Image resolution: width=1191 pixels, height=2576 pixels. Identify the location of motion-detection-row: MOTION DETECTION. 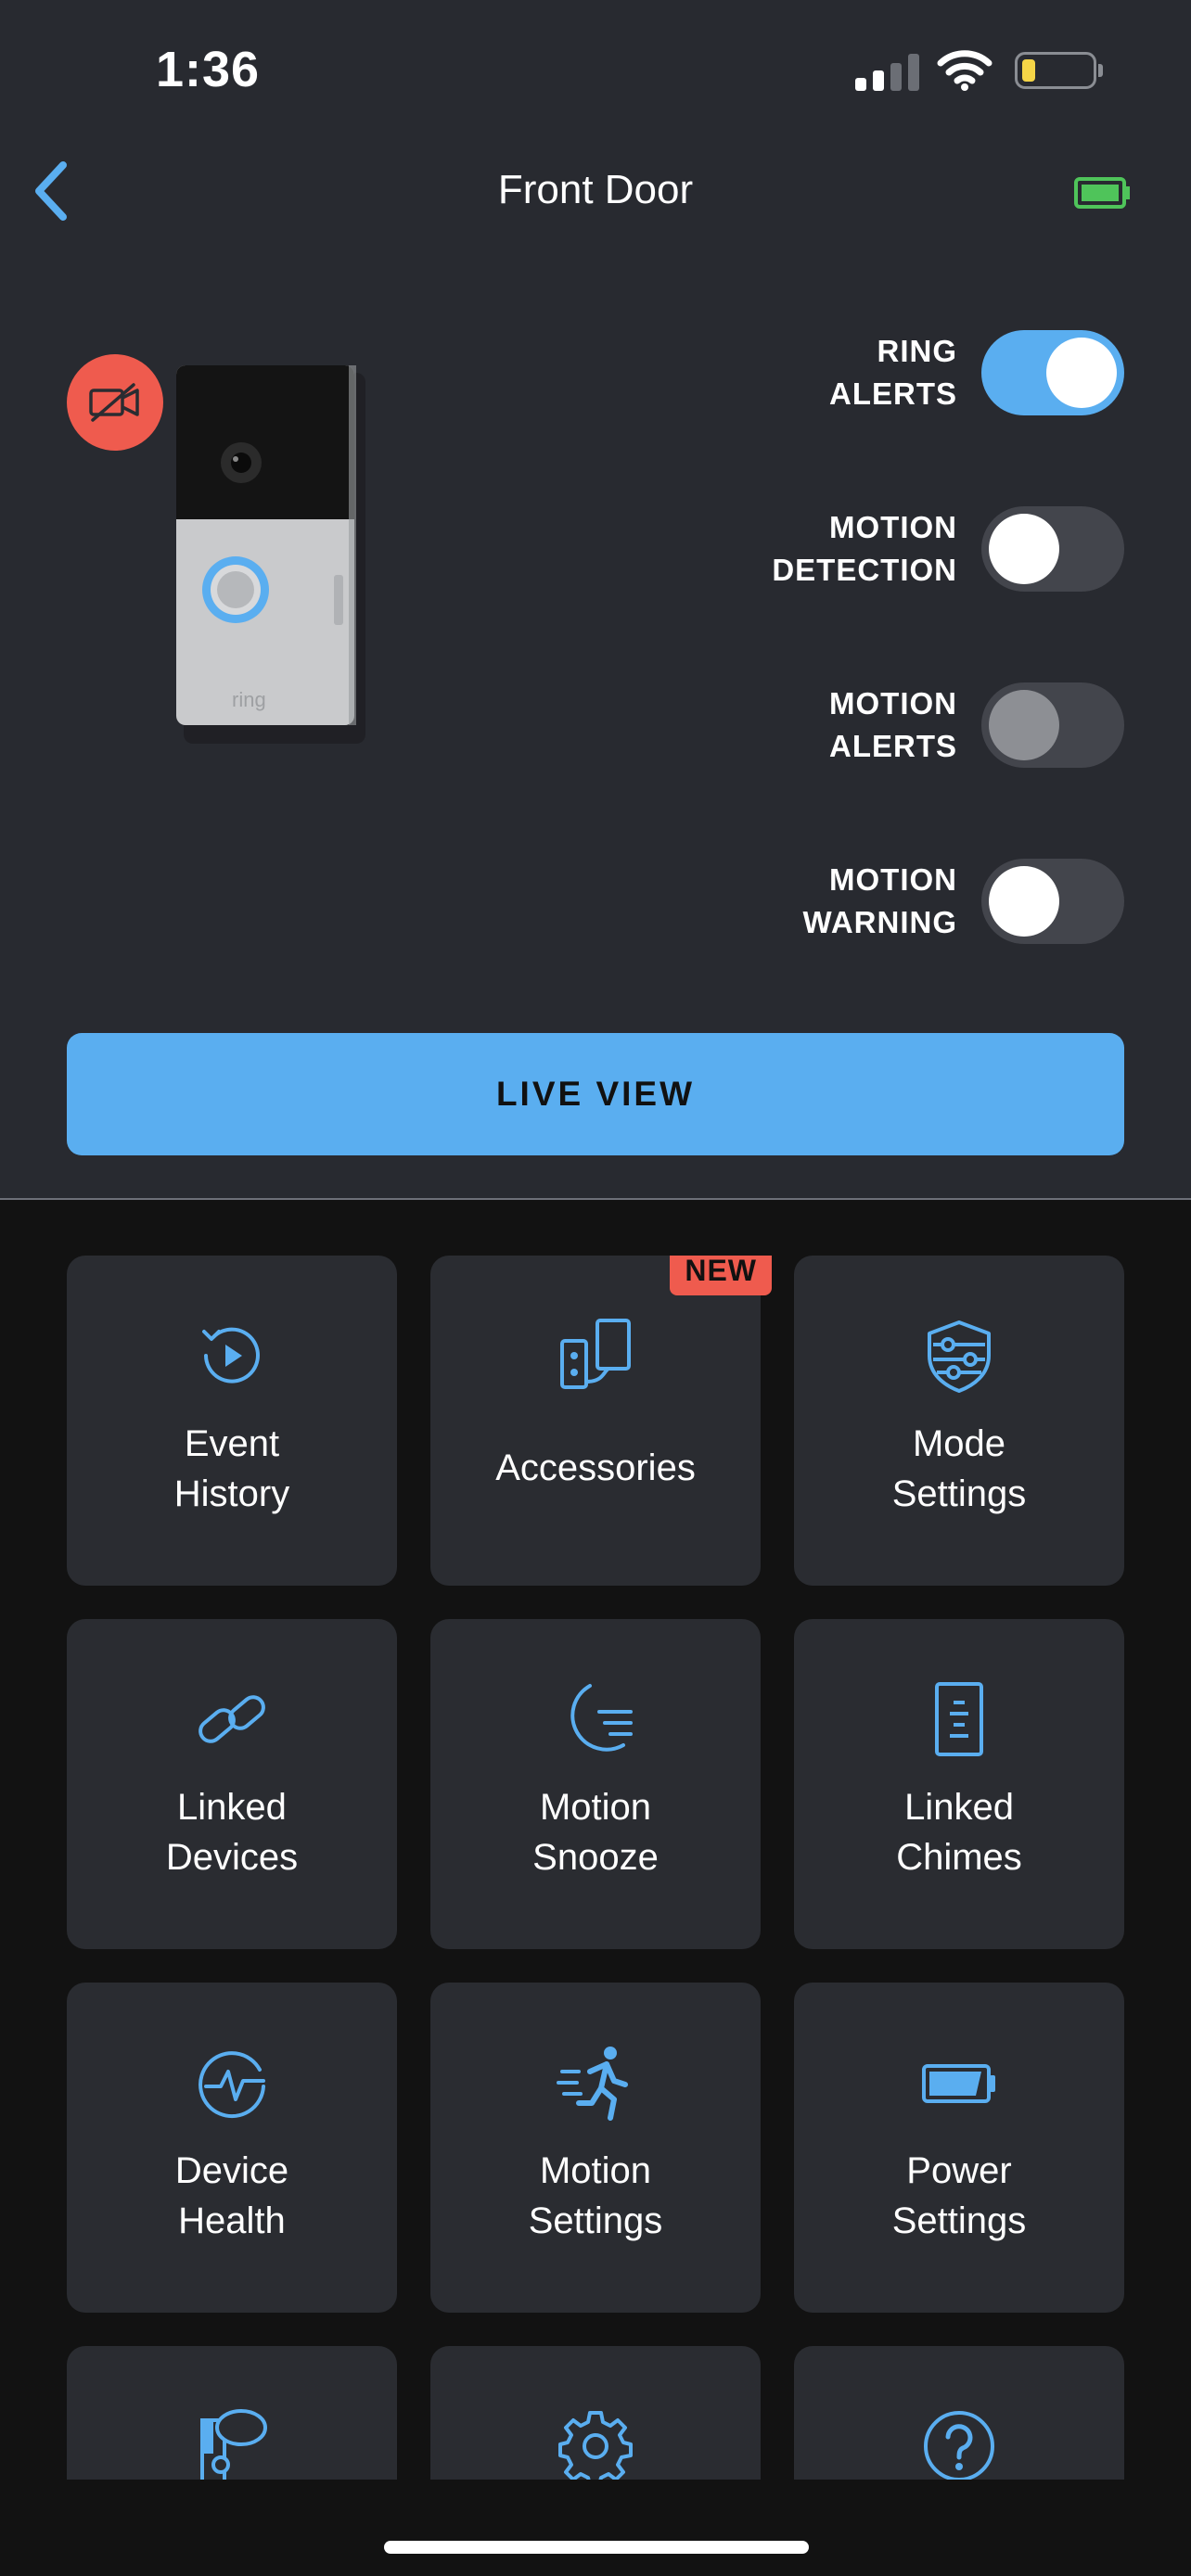
(948, 549).